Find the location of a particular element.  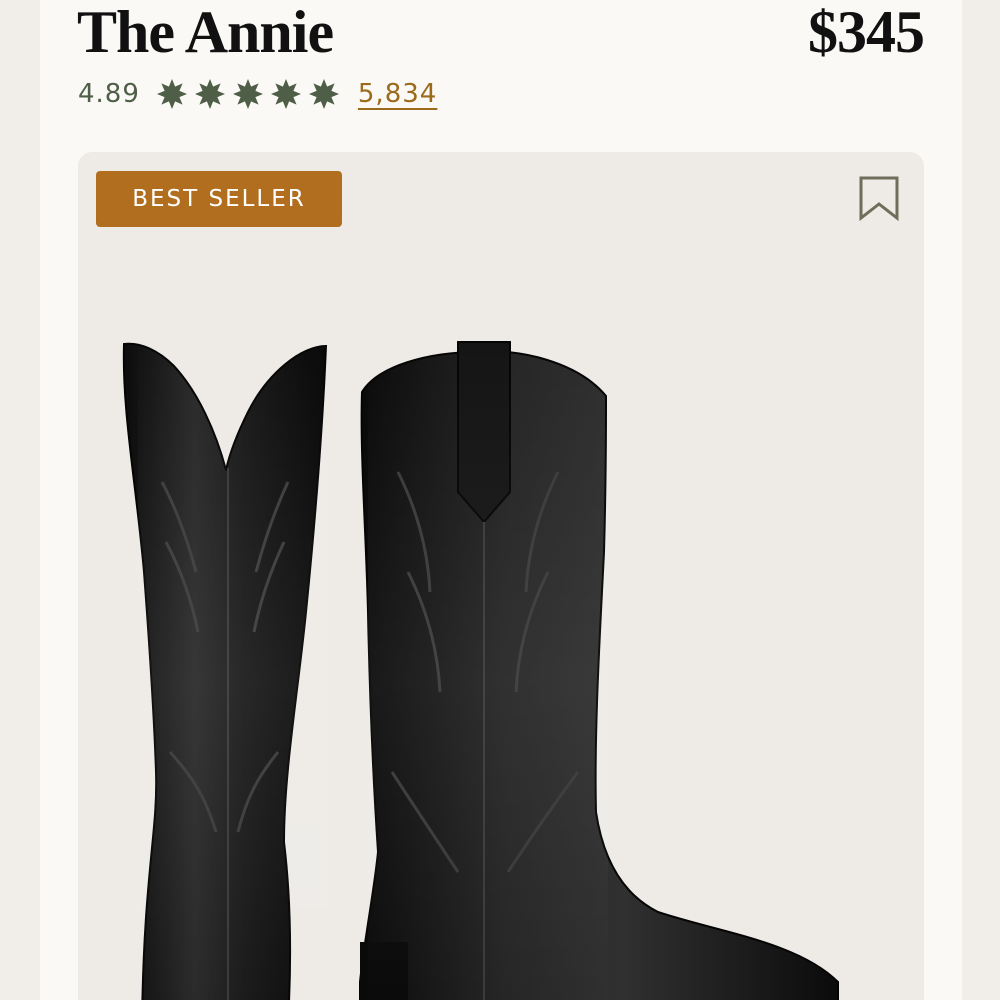

review-count-link: 5,834 is located at coordinates (397, 94).